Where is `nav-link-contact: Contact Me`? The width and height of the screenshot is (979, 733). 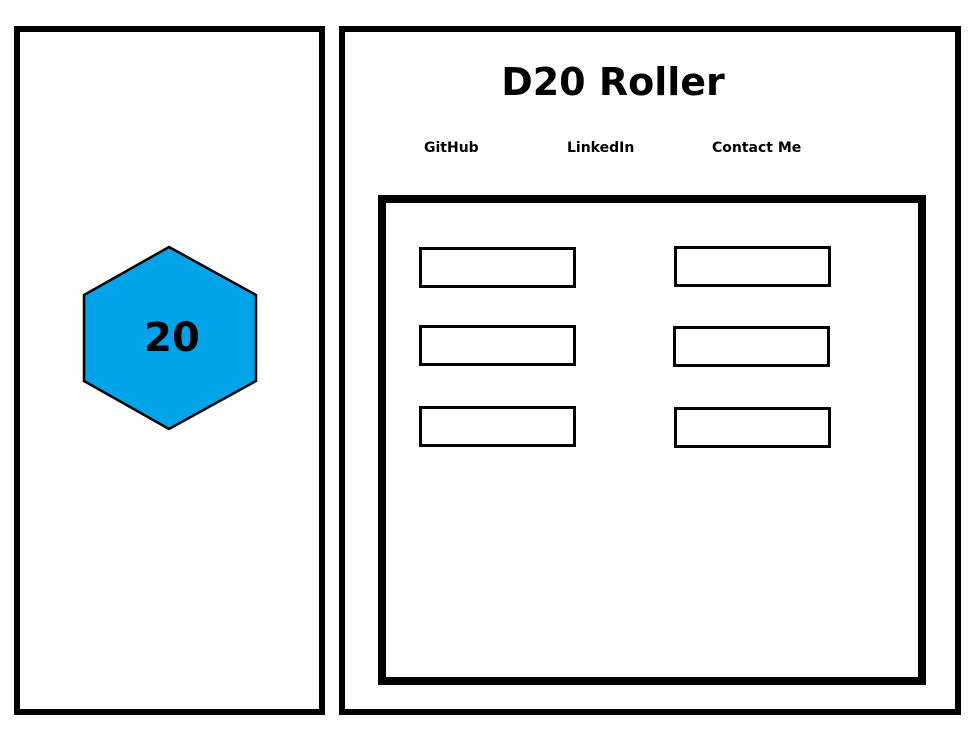 nav-link-contact: Contact Me is located at coordinates (756, 148).